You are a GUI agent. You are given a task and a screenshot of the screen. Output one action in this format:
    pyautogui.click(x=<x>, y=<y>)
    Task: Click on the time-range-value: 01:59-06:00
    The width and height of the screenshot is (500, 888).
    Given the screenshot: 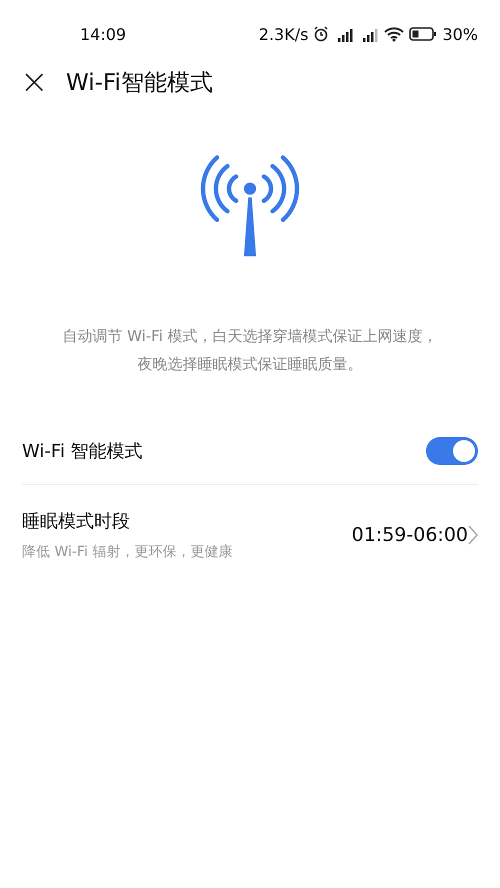 What is the action you would take?
    pyautogui.click(x=410, y=535)
    